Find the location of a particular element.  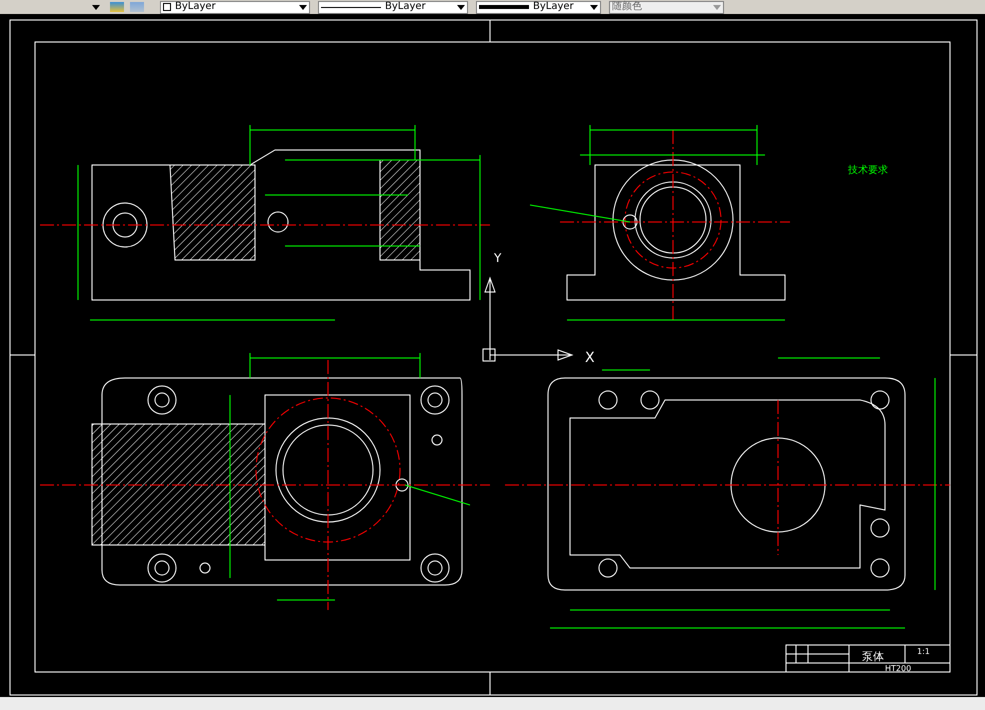

layer-icon is located at coordinates (117, 7).